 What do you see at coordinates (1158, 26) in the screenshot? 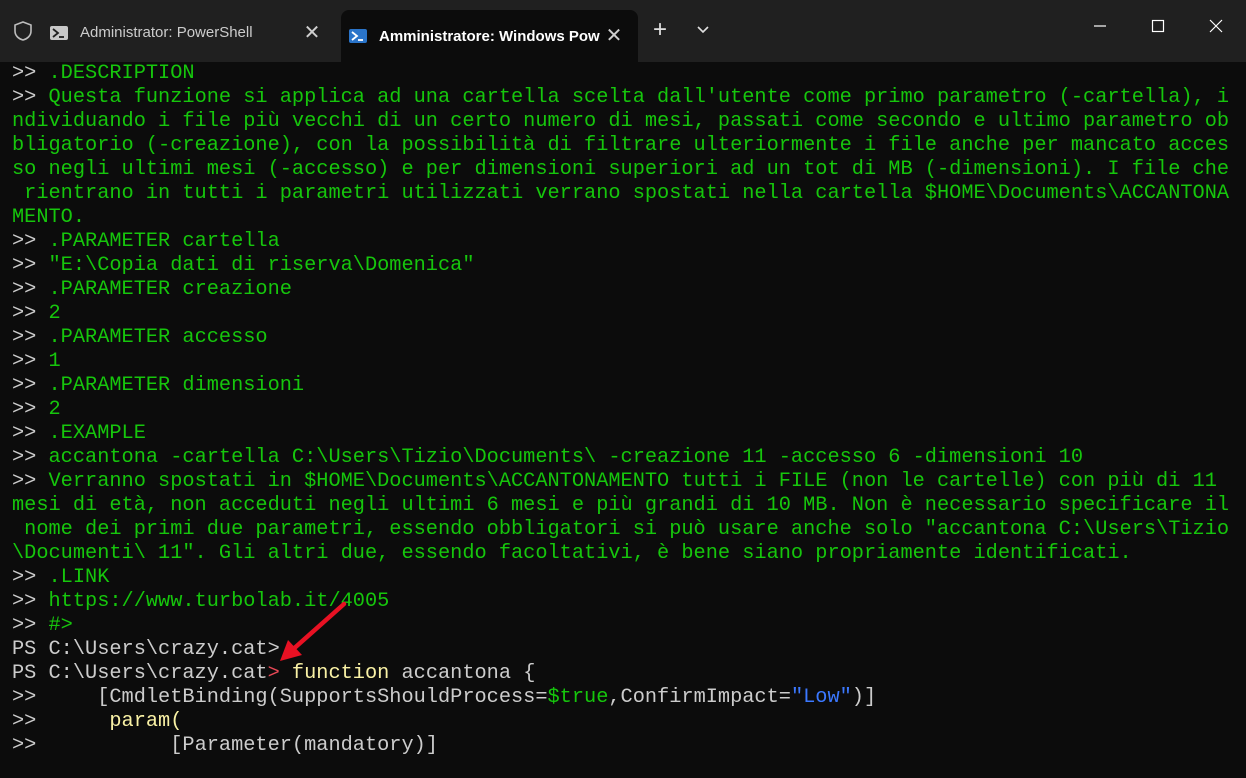
I see `maximize-icon` at bounding box center [1158, 26].